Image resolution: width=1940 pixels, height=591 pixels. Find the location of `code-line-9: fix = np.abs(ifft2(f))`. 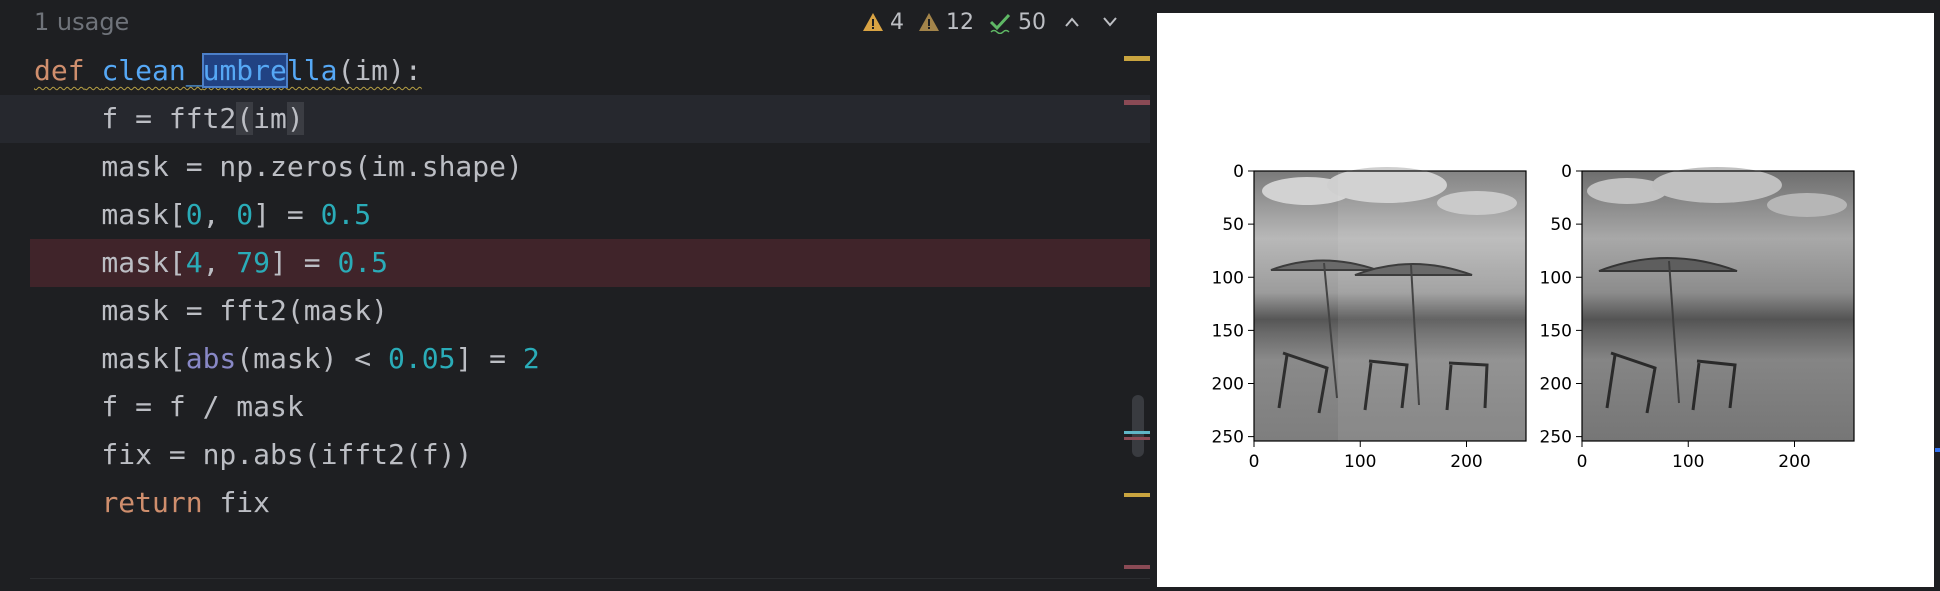

code-line-9: fix = np.abs(ifft2(f)) is located at coordinates (575, 455).